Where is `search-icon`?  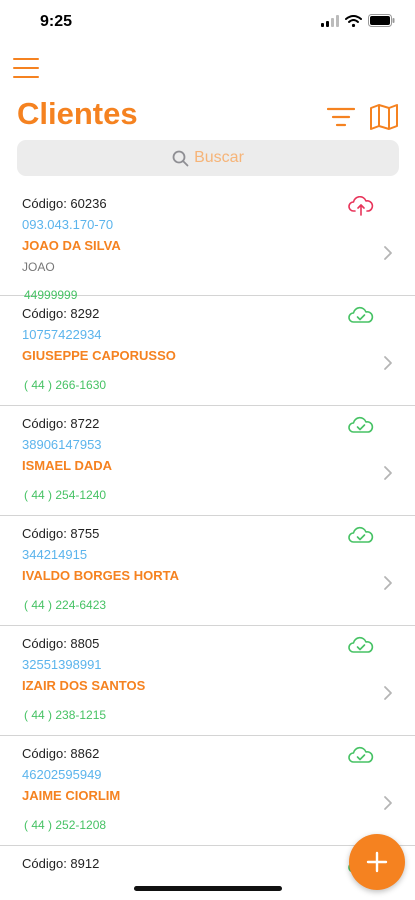 search-icon is located at coordinates (180, 158).